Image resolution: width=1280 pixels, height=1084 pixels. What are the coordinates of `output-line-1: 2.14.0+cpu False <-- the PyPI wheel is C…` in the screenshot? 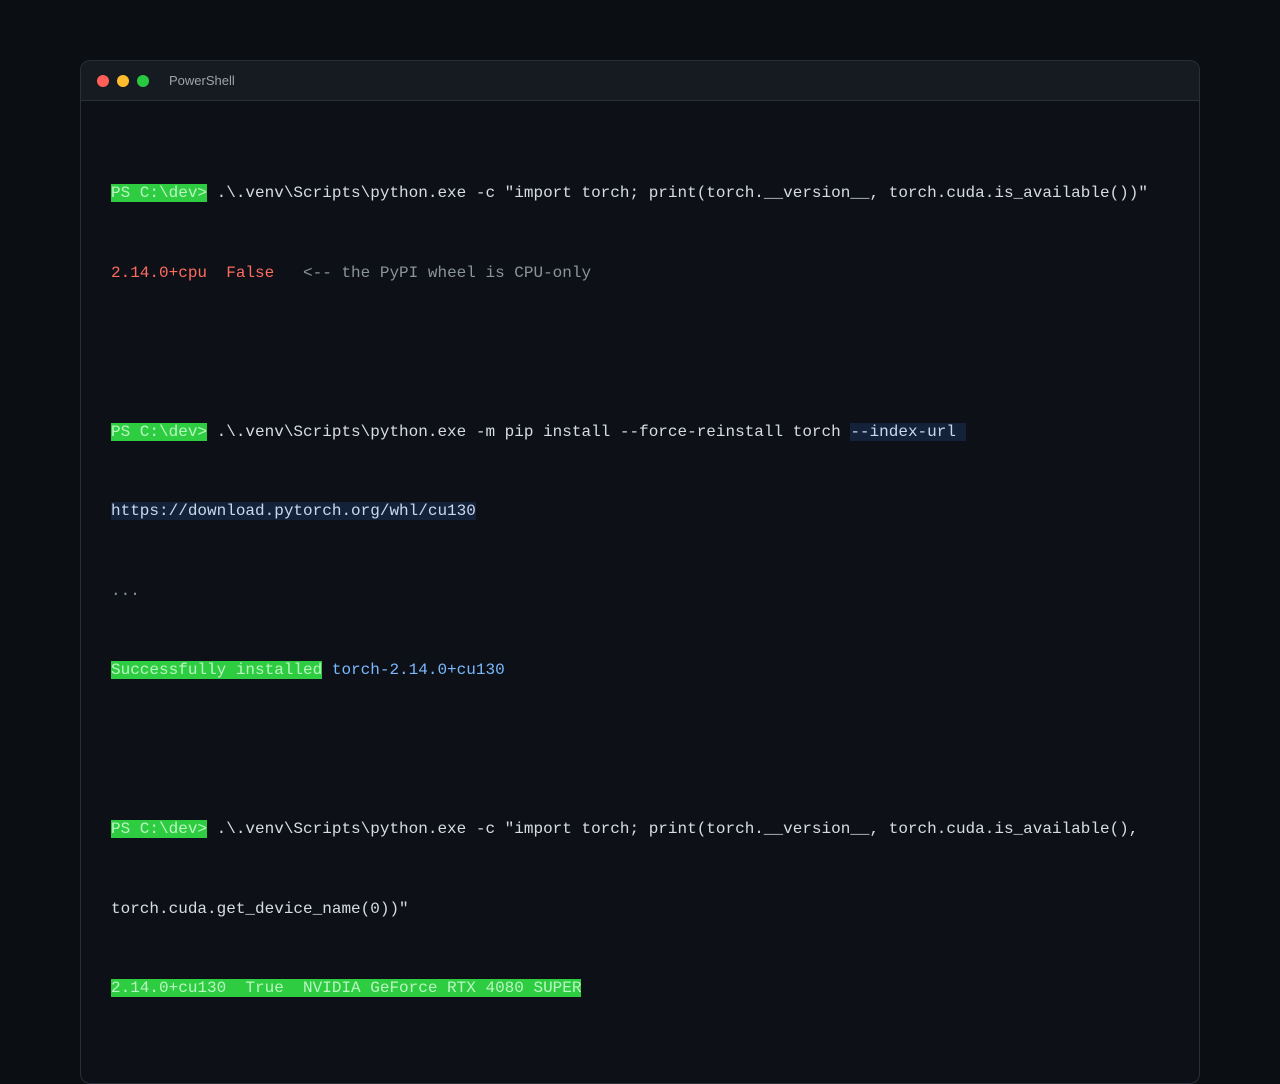 It's located at (640, 273).